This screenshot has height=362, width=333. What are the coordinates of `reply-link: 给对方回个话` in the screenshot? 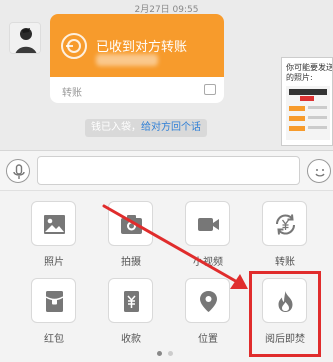 It's located at (171, 127).